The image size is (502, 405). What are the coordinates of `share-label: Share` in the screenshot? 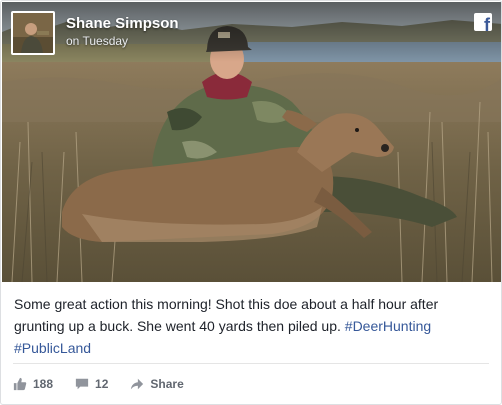 It's located at (167, 384).